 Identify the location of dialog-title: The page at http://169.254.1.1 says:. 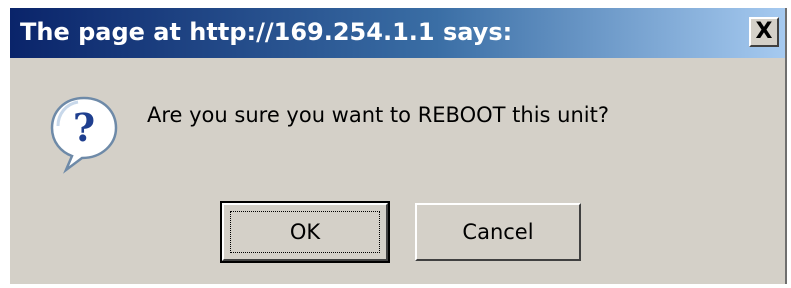
(266, 32).